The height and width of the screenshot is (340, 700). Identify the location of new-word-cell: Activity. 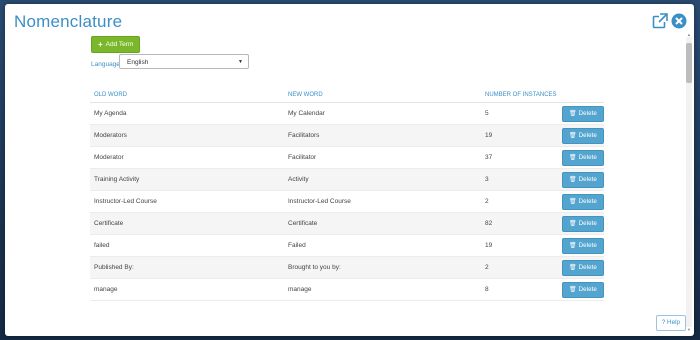
(382, 179).